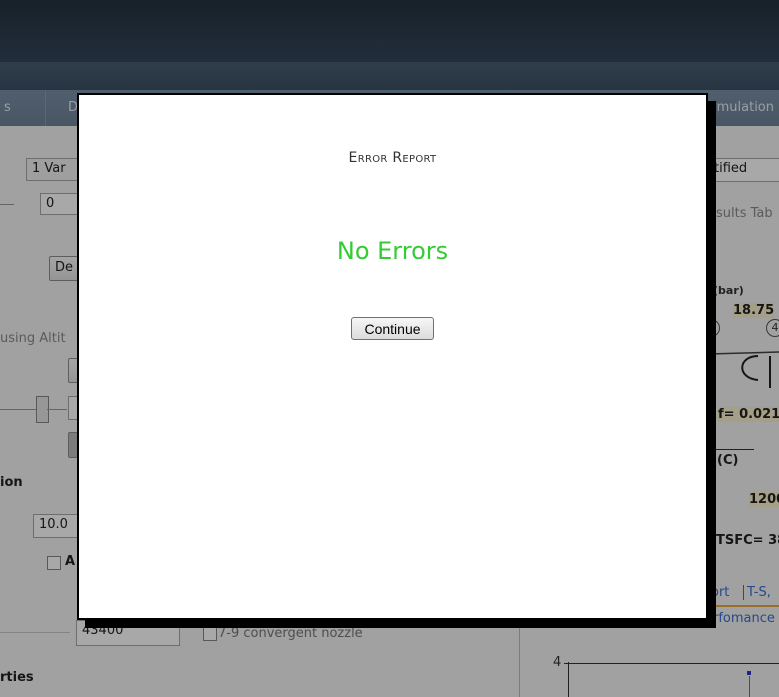 The width and height of the screenshot is (779, 697). What do you see at coordinates (392, 251) in the screenshot?
I see `no-errors-message: No Errors` at bounding box center [392, 251].